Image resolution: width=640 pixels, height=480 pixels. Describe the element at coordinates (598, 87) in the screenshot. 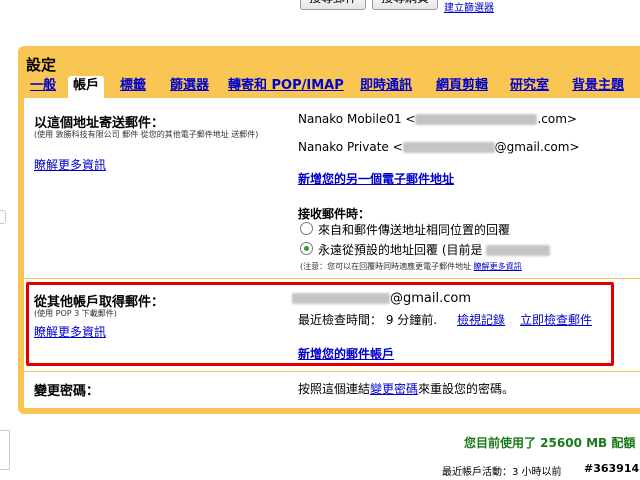

I see `tab-themes: 背景主題` at that location.